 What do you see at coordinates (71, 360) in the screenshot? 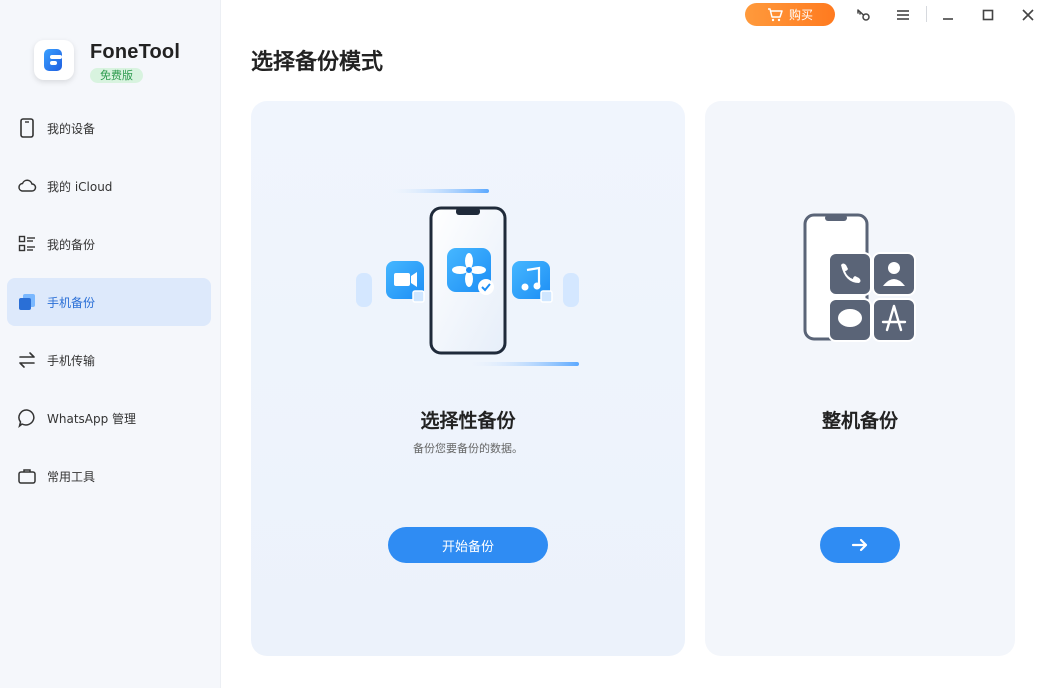
I see `sidebar-item-label: 手机传输` at bounding box center [71, 360].